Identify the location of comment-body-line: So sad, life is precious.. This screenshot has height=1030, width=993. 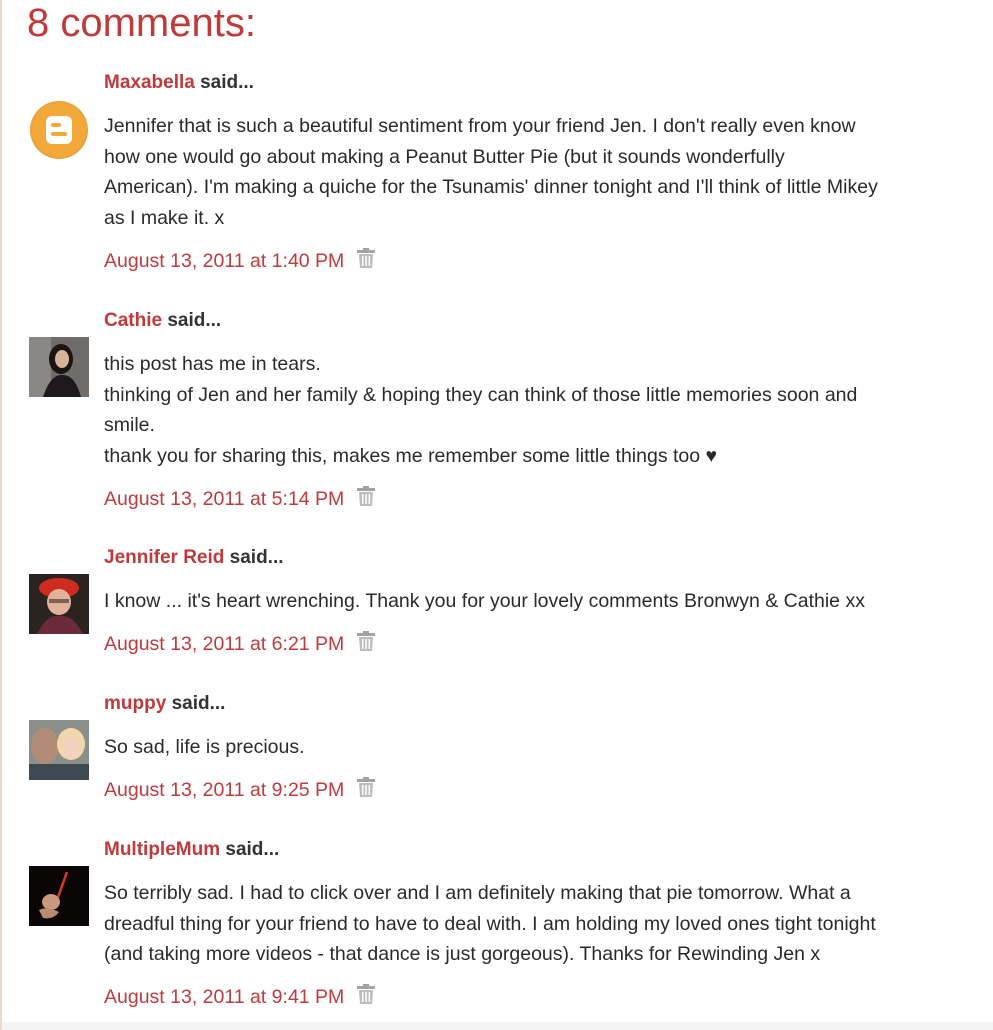
(204, 747).